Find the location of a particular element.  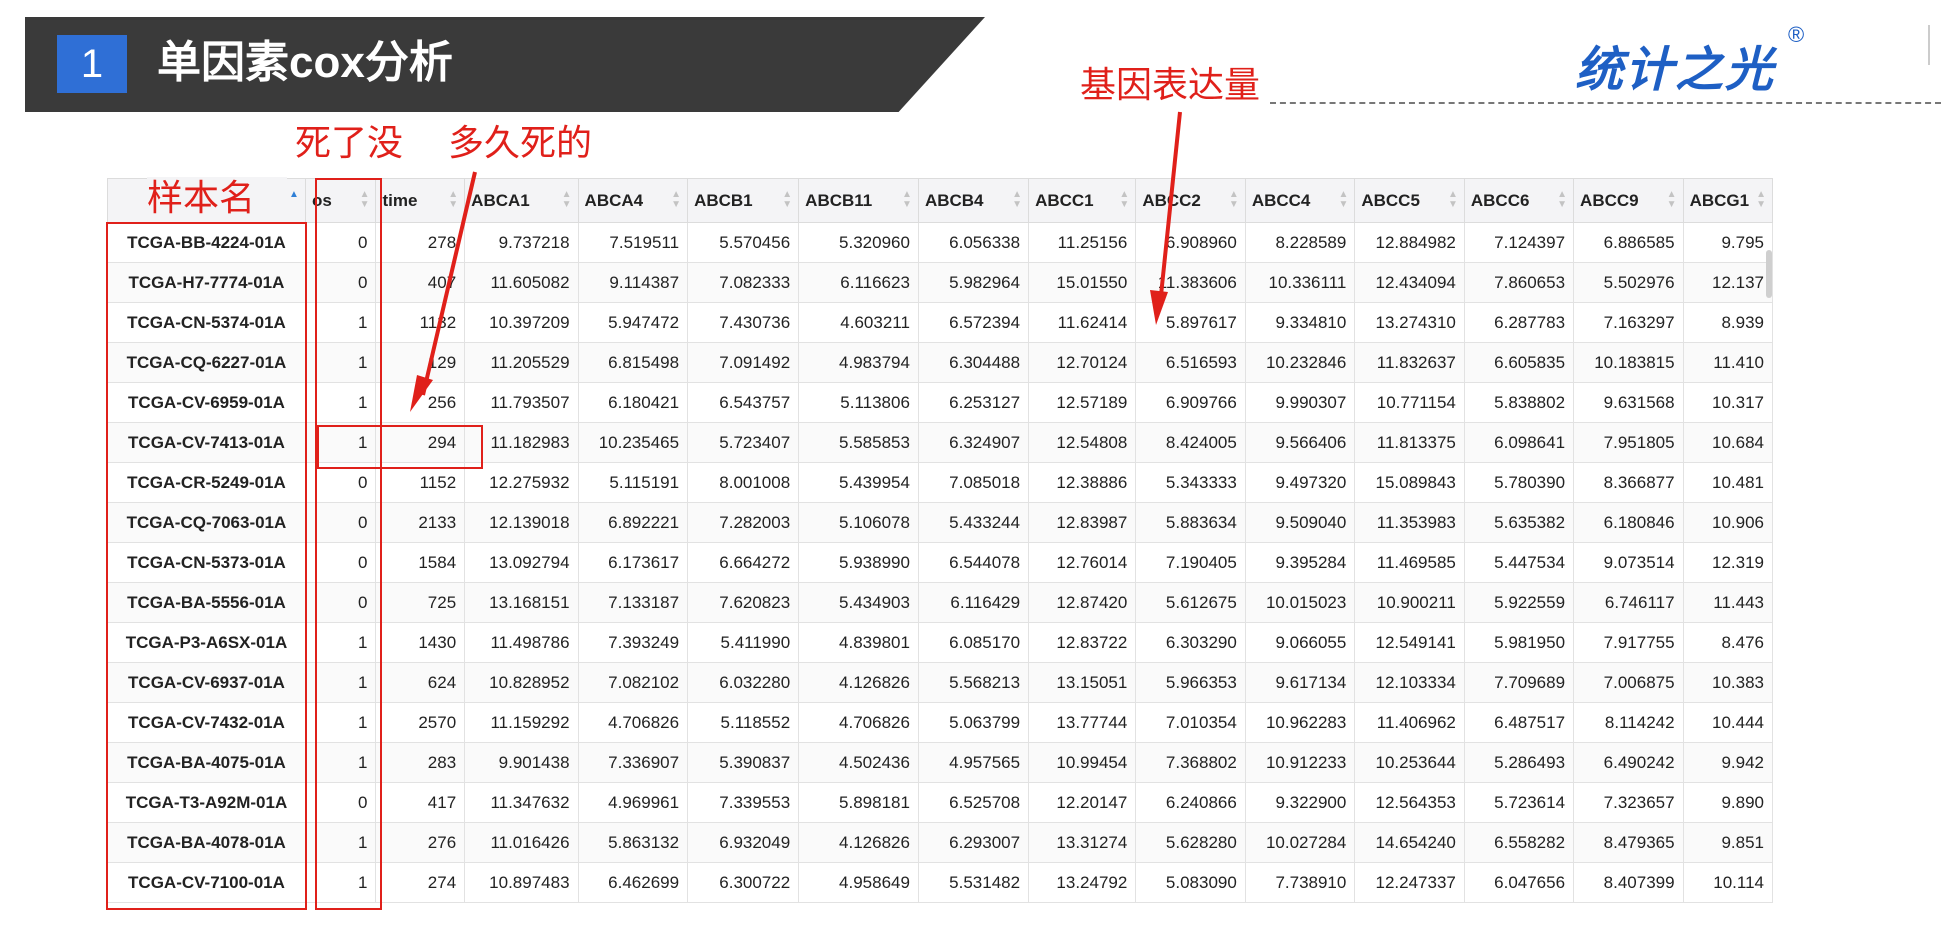

arrow-time-line is located at coordinates (449, 283).